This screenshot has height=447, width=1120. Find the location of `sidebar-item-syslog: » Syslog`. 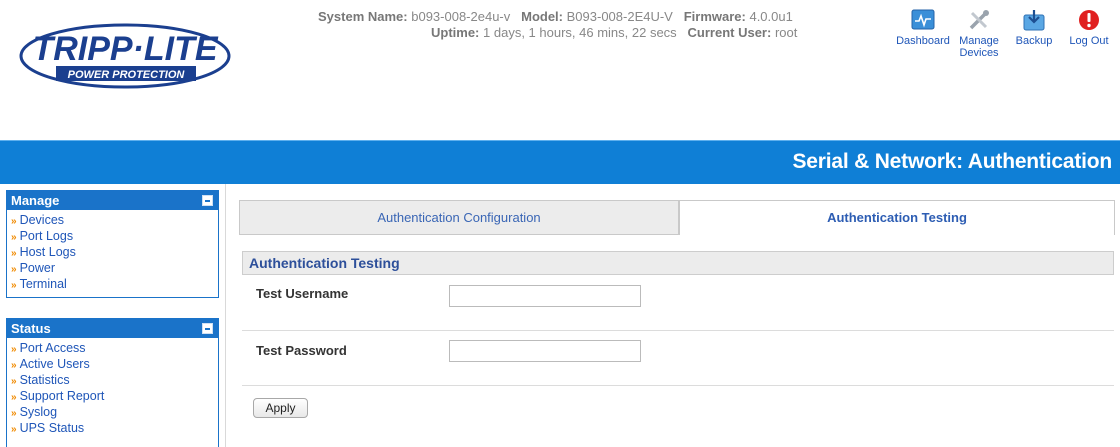

sidebar-item-syslog: » Syslog is located at coordinates (112, 413).